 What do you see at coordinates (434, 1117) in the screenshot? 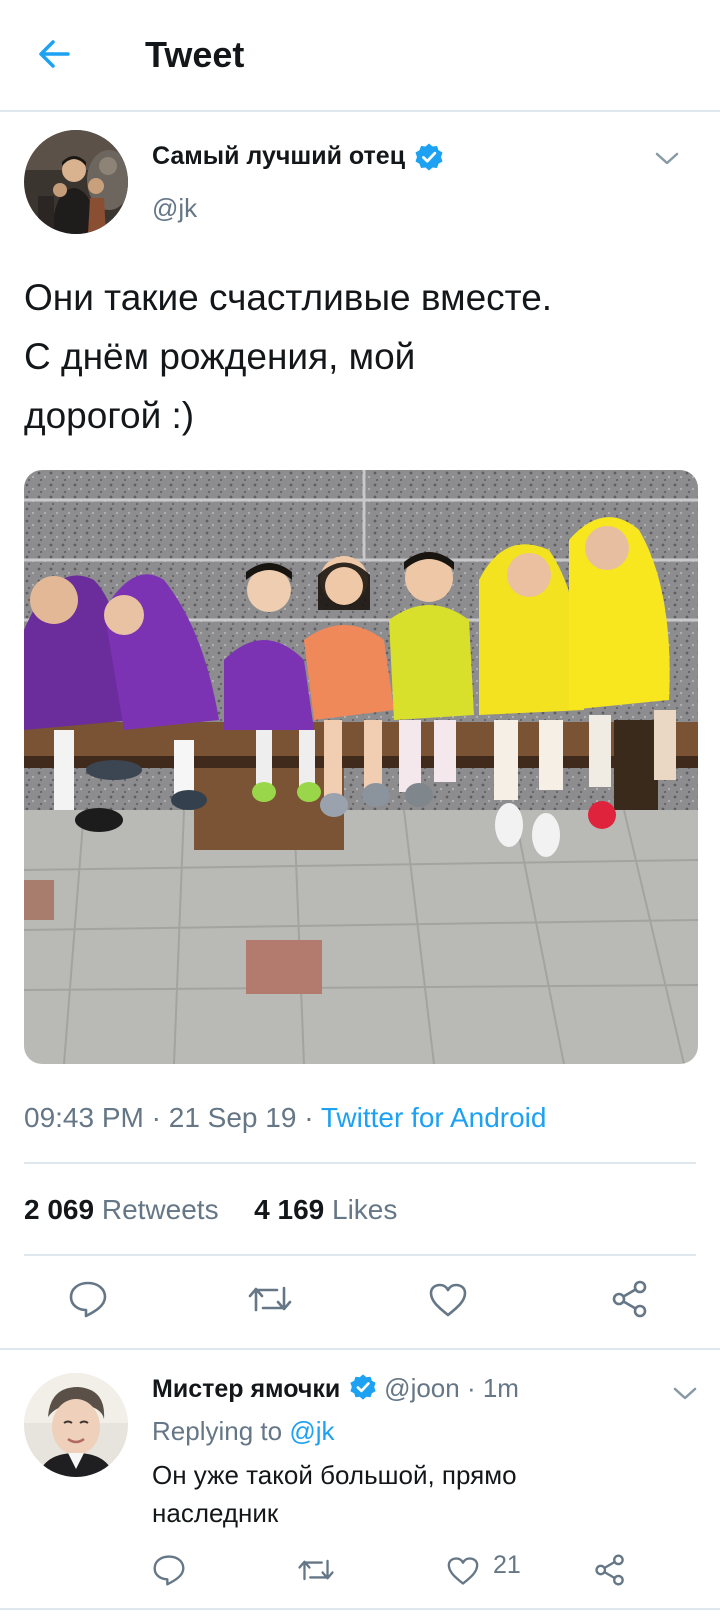
I see `tweet-source-link: Twitter for Android` at bounding box center [434, 1117].